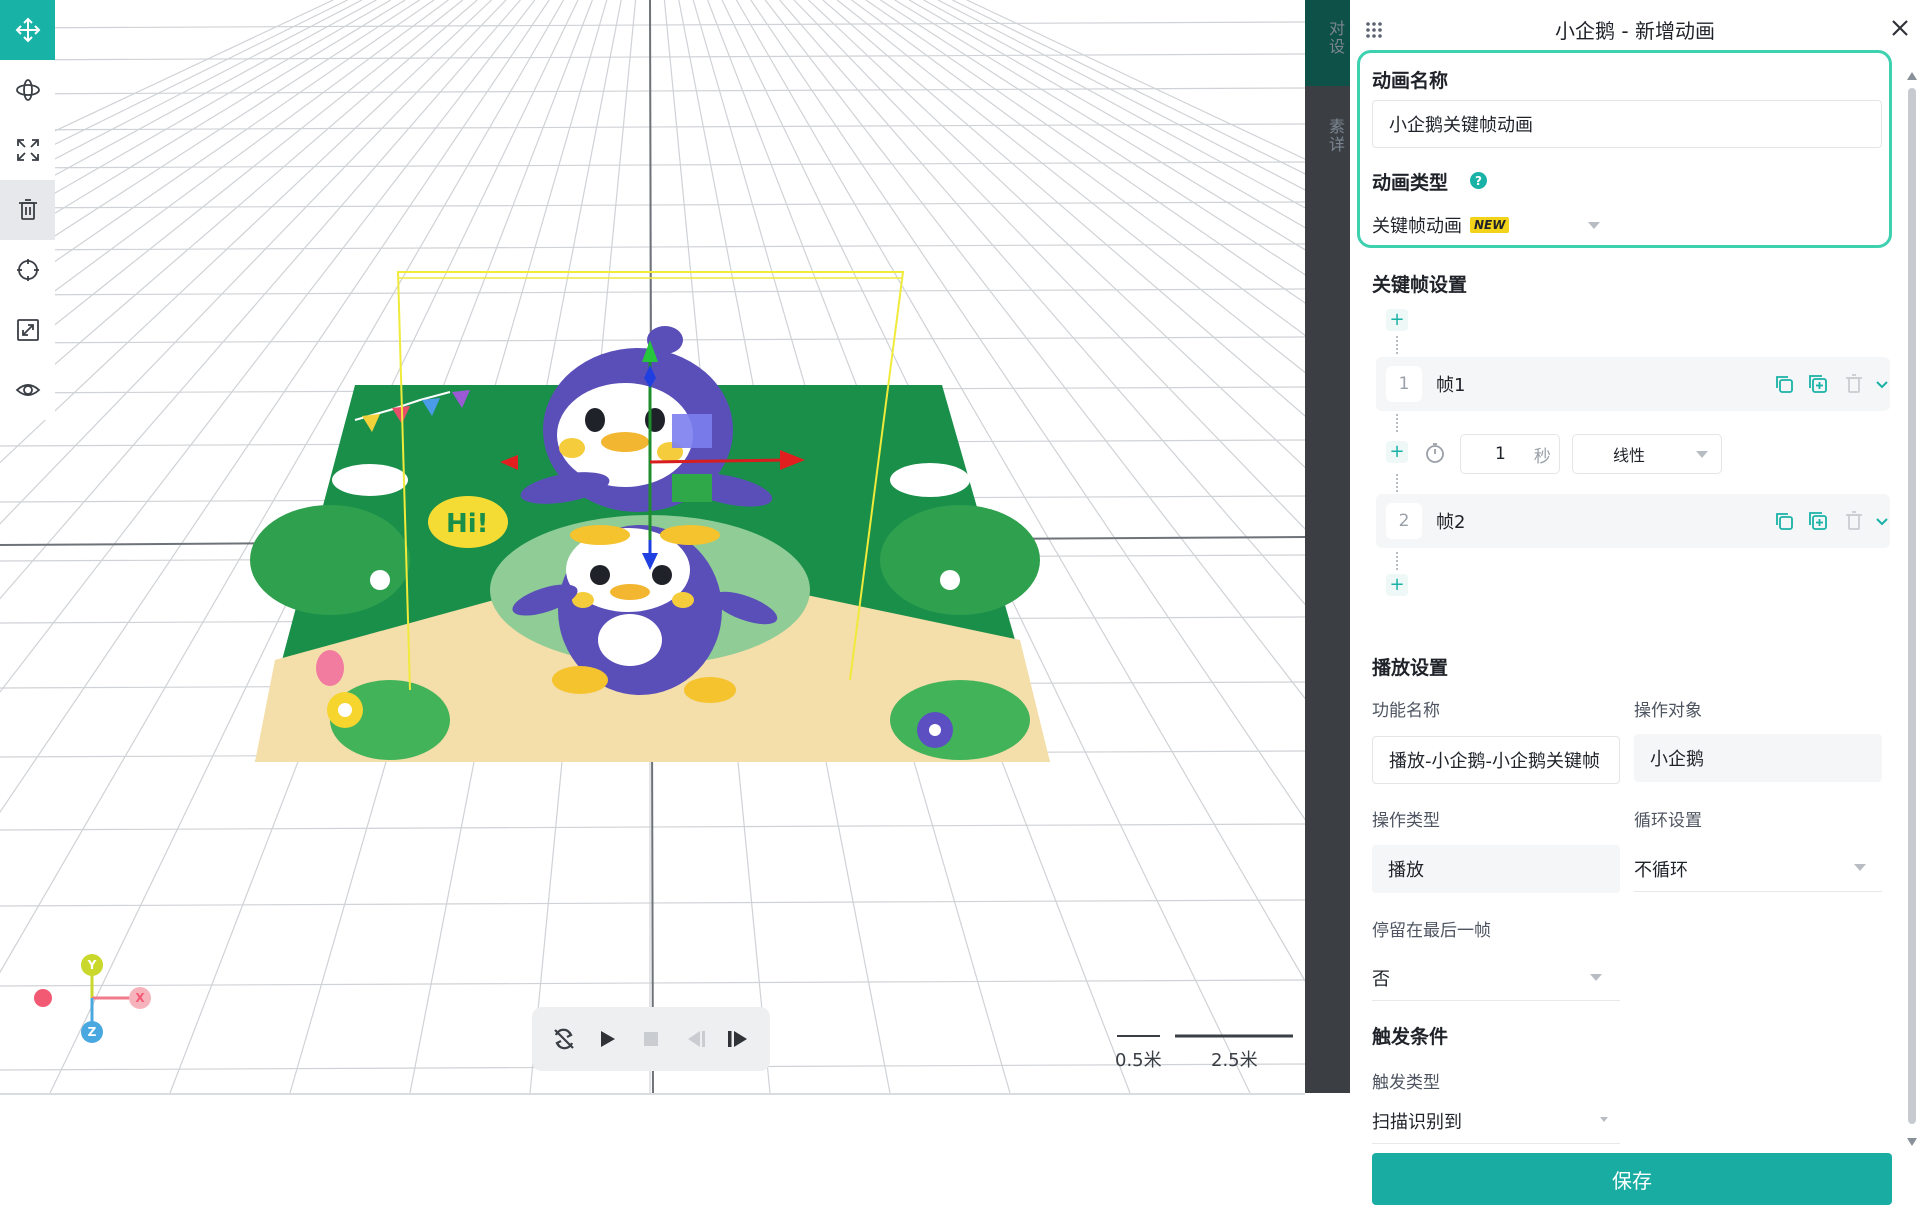  I want to click on duration-input: 1 秒, so click(1510, 454).